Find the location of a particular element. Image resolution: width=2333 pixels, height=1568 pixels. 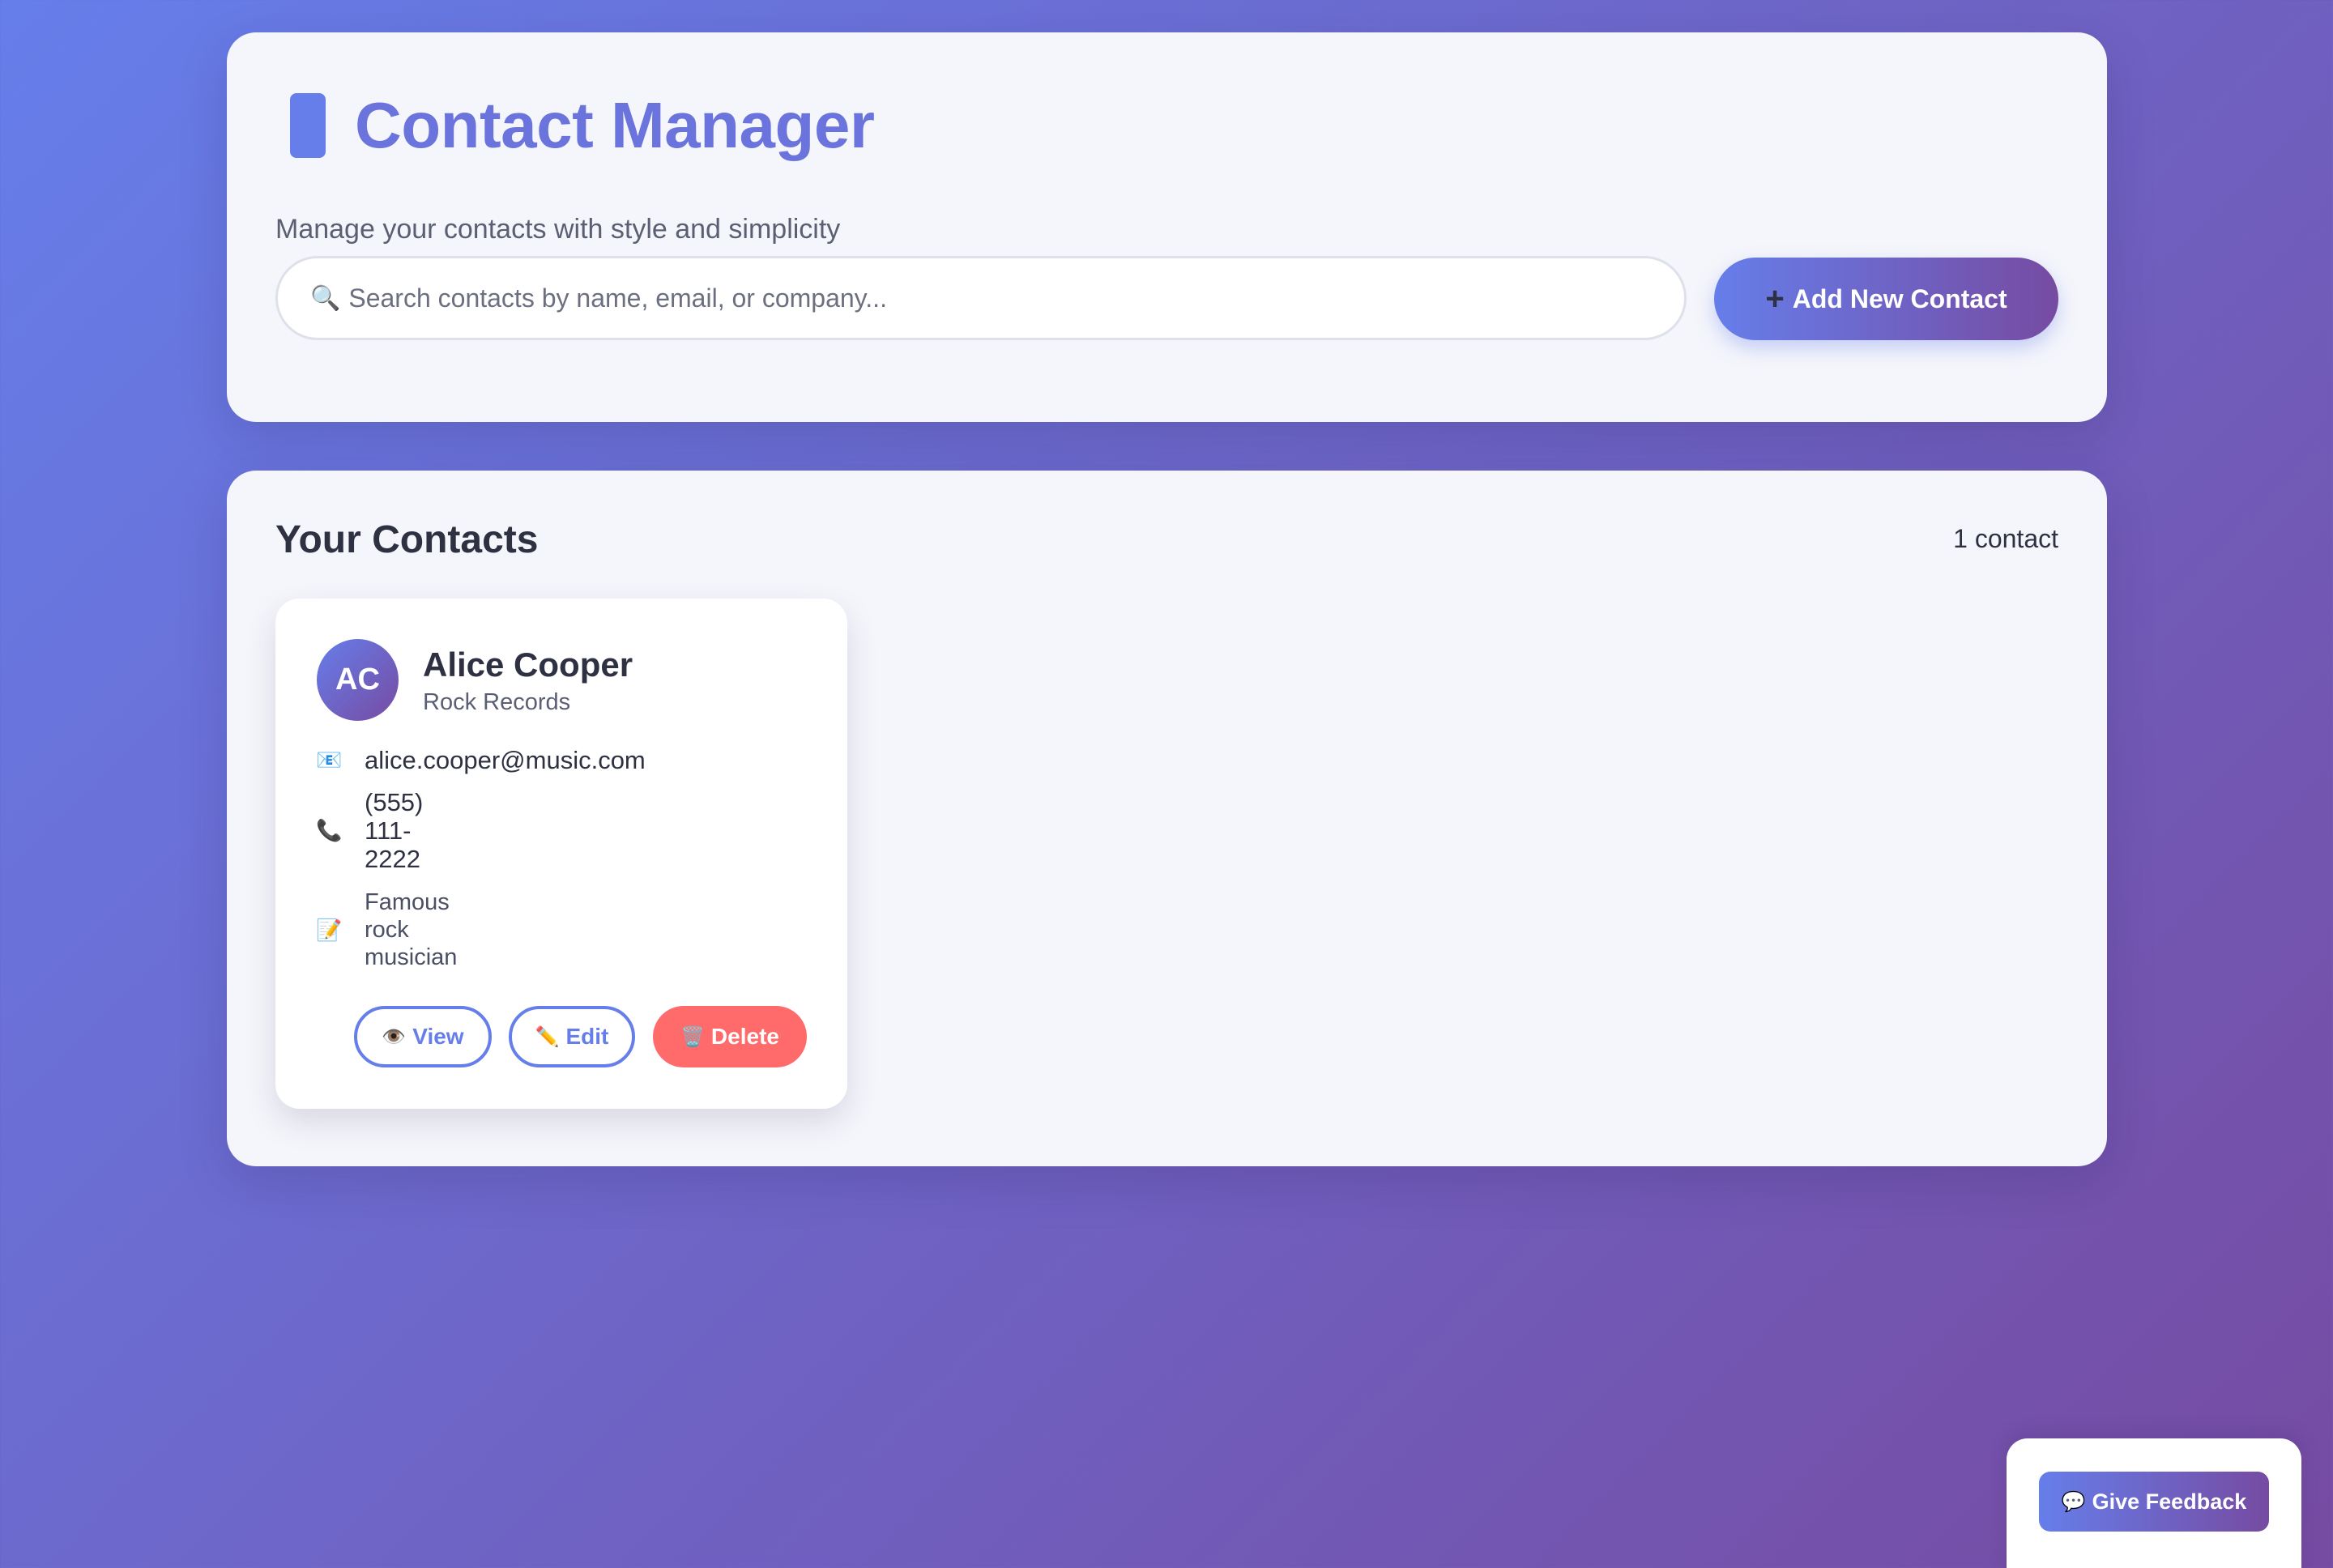

view-button: 👁️ View is located at coordinates (423, 1036).